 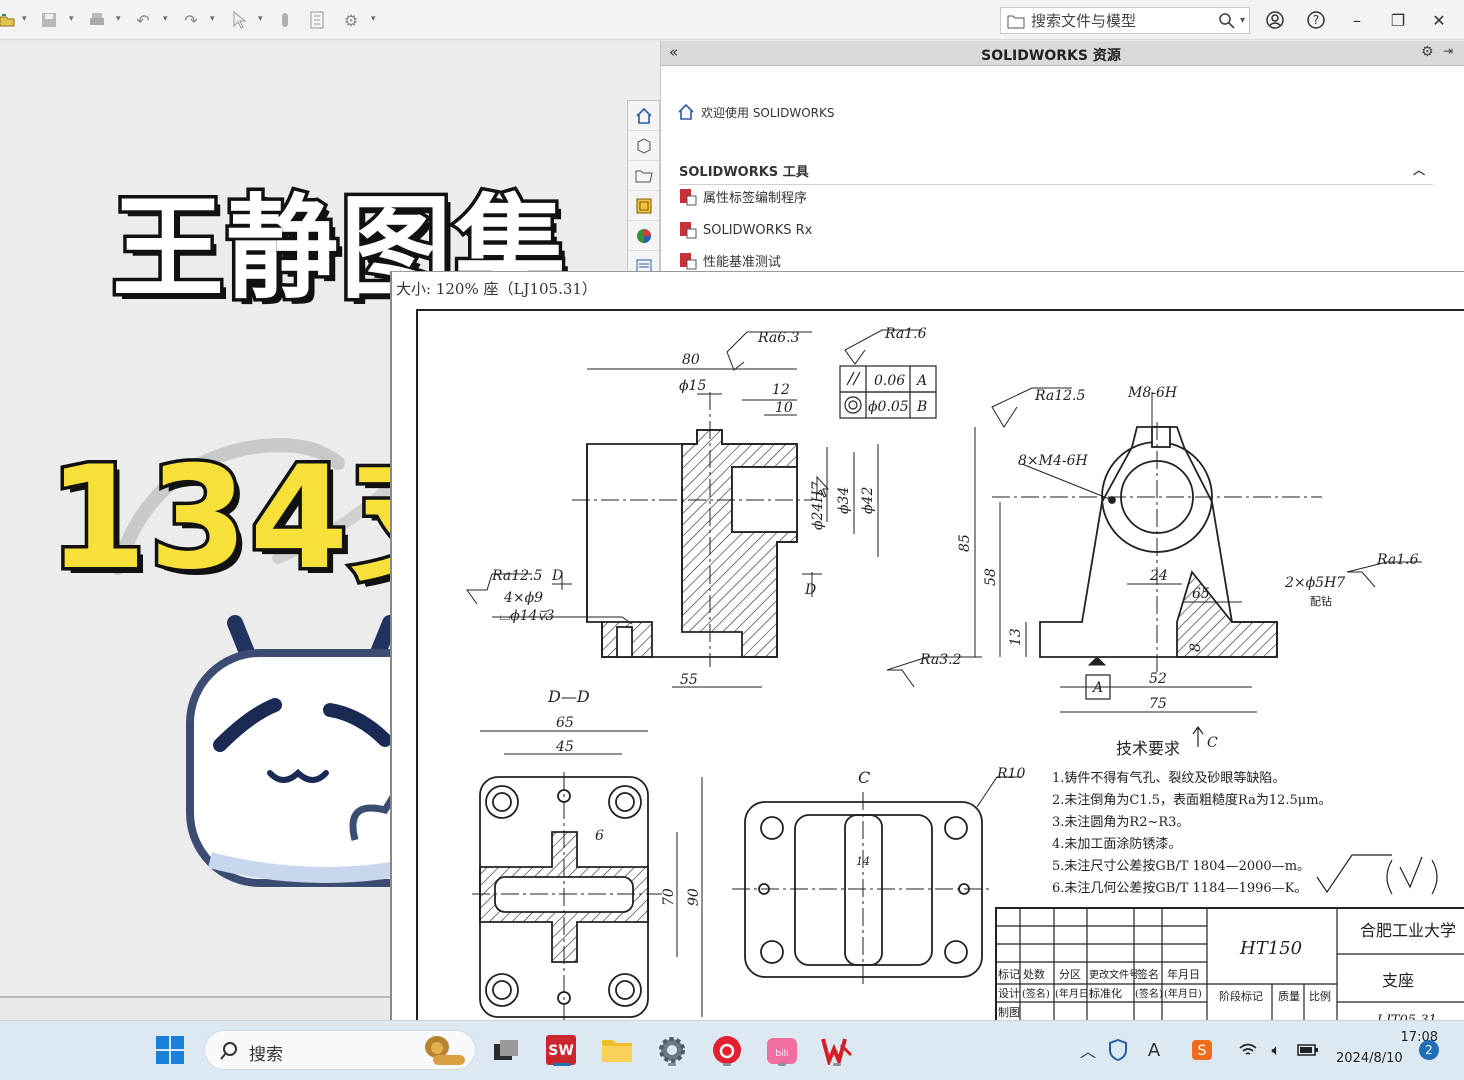 What do you see at coordinates (1016, 637) in the screenshot?
I see `dim-13: 13` at bounding box center [1016, 637].